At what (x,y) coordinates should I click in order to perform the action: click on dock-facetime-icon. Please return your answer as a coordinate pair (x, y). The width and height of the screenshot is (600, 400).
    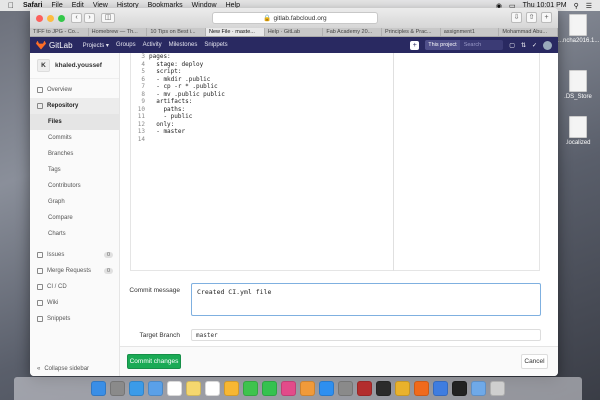
    Looking at the image, I should click on (269, 388).